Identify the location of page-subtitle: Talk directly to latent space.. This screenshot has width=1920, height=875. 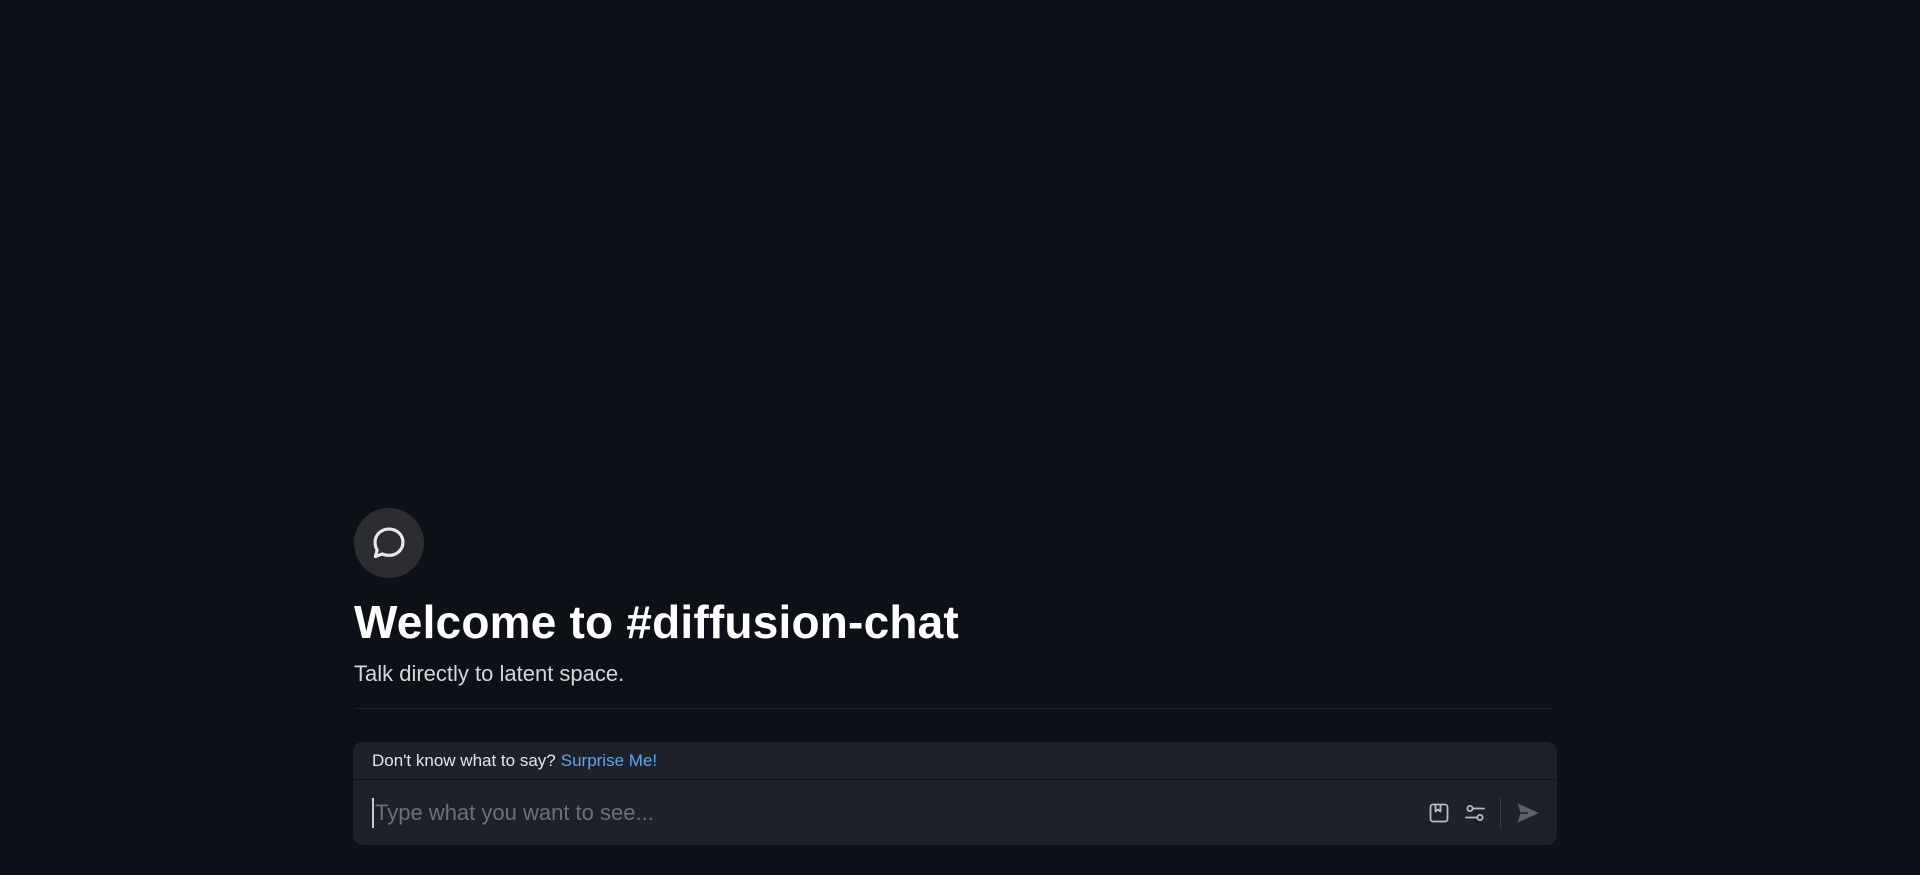
(489, 673).